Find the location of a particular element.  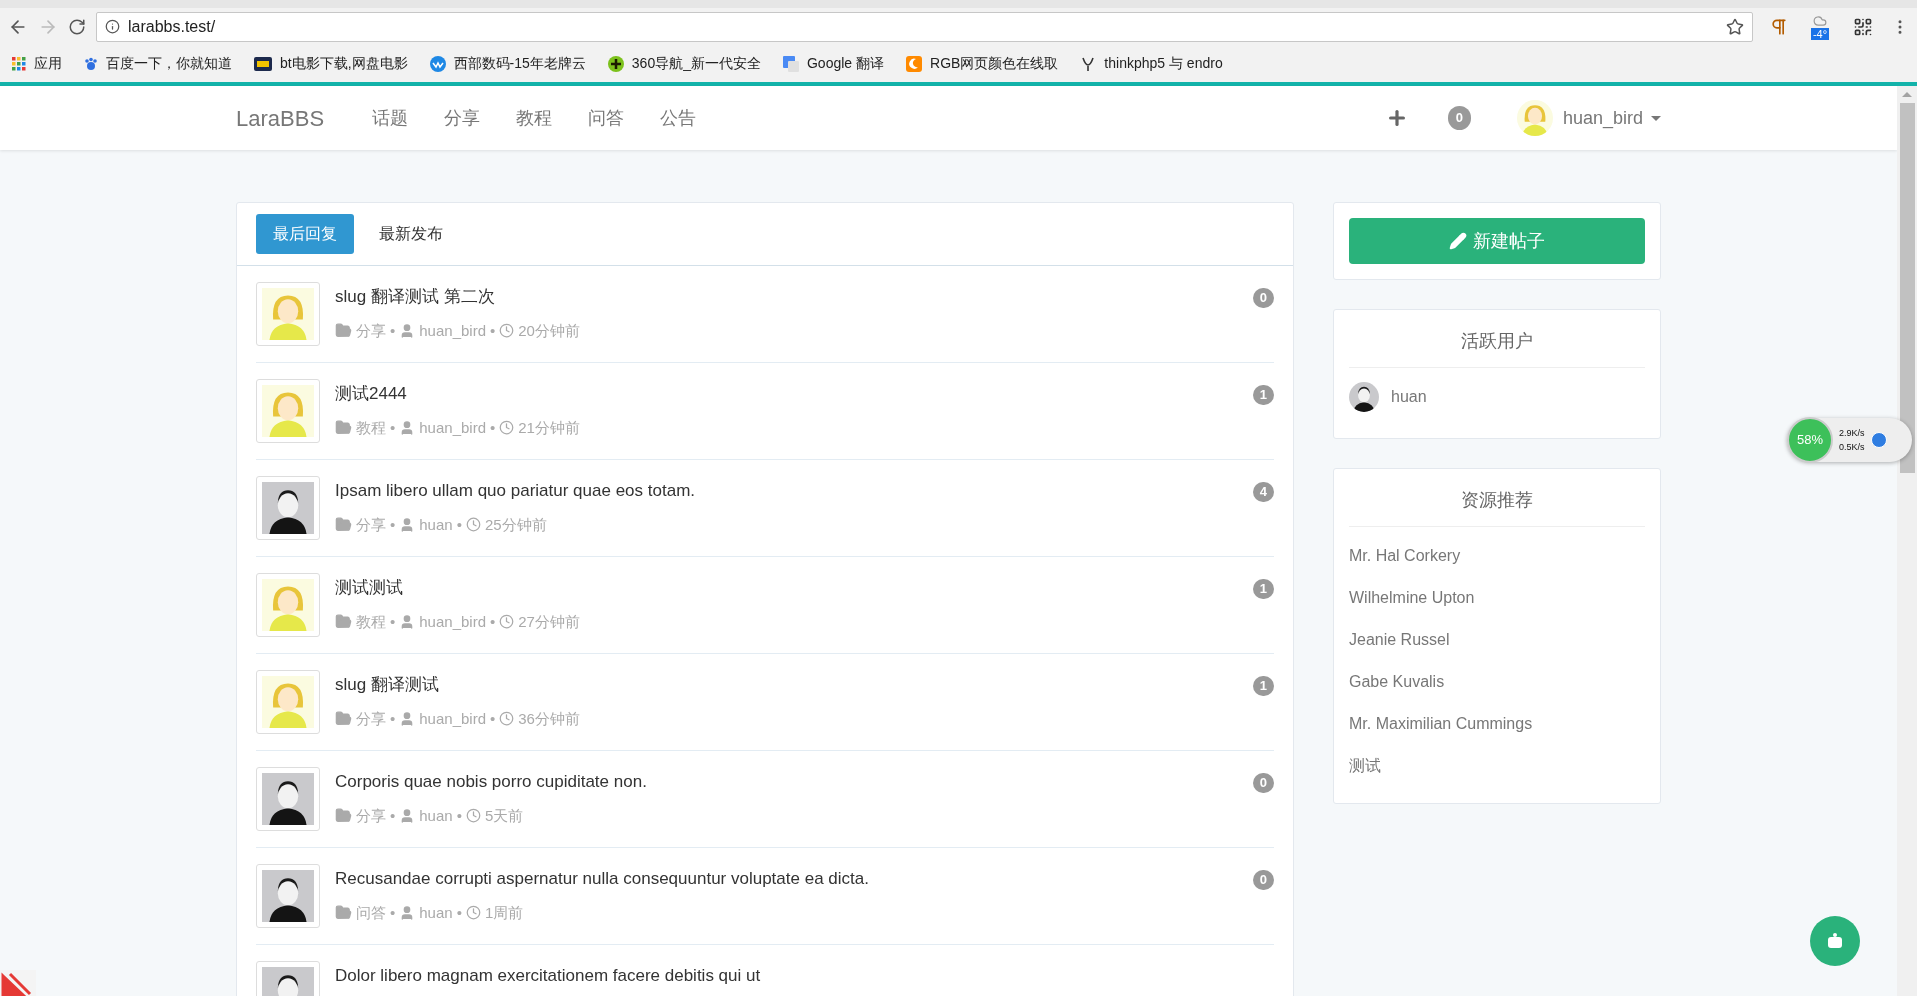

nav-link: 公告 is located at coordinates (678, 118).